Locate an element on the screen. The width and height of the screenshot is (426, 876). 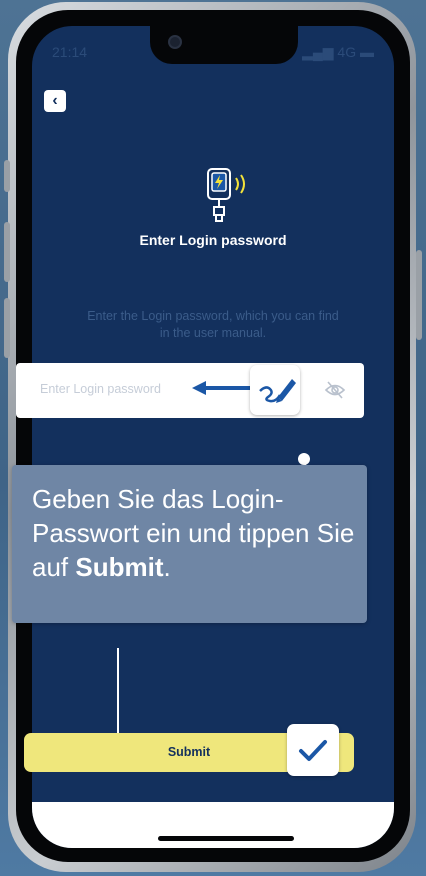
password-placeholder: Enter Login password is located at coordinates (100, 389).